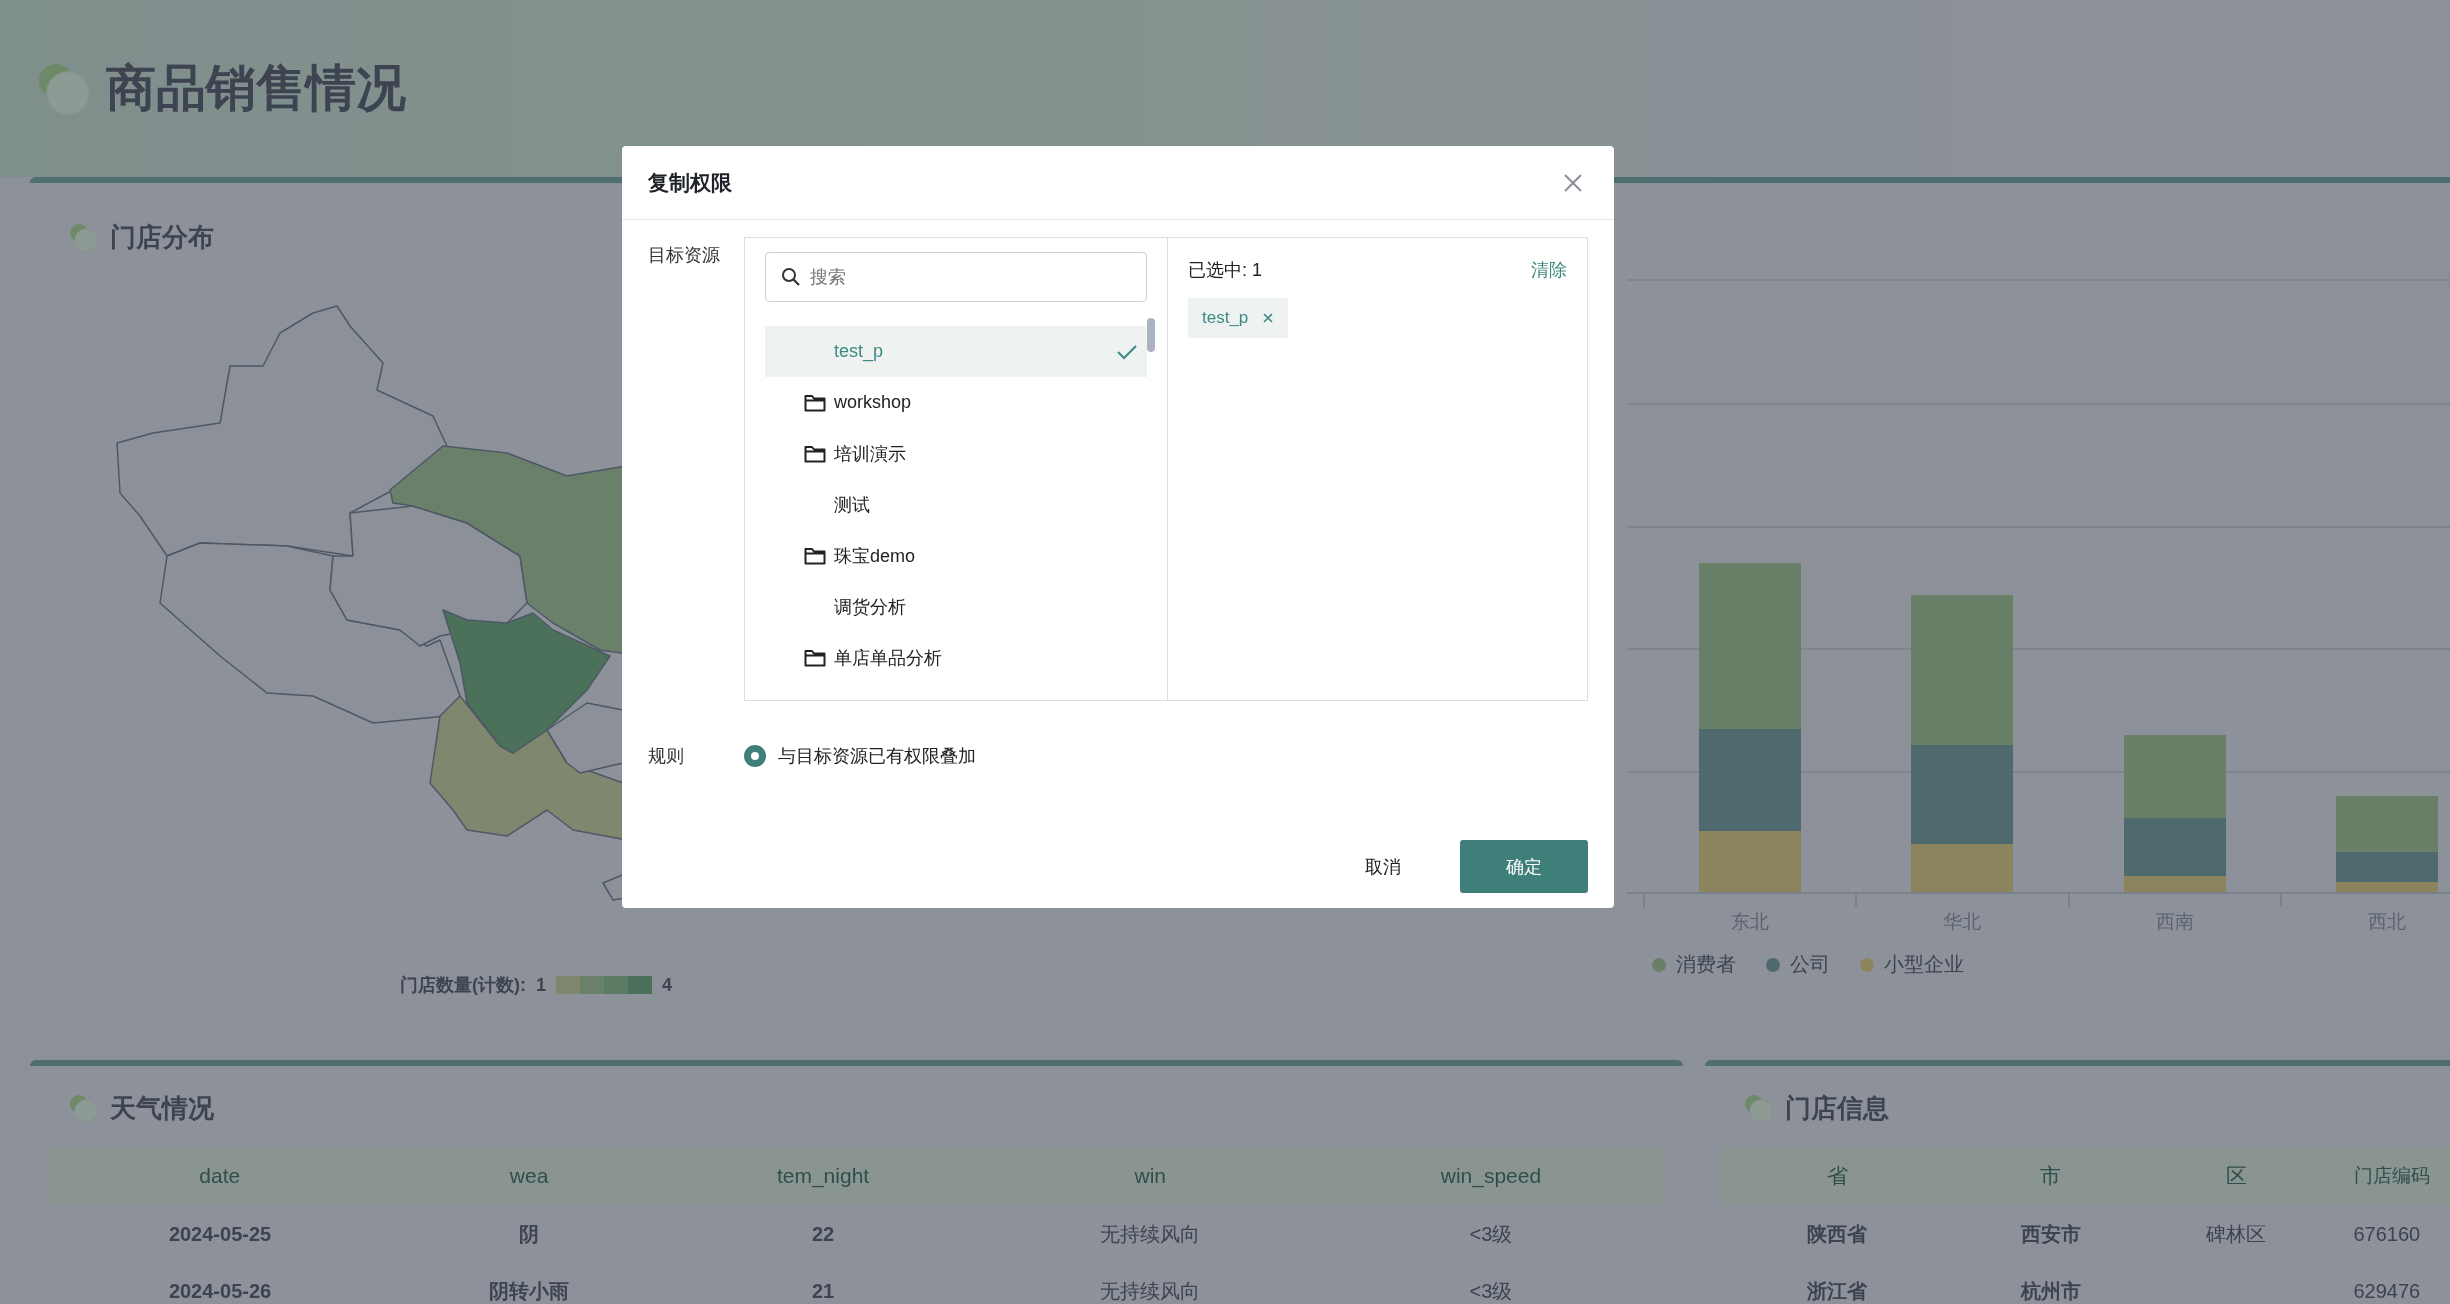 Image resolution: width=2450 pixels, height=1304 pixels. What do you see at coordinates (1706, 964) in the screenshot?
I see `legend-label: 消费者` at bounding box center [1706, 964].